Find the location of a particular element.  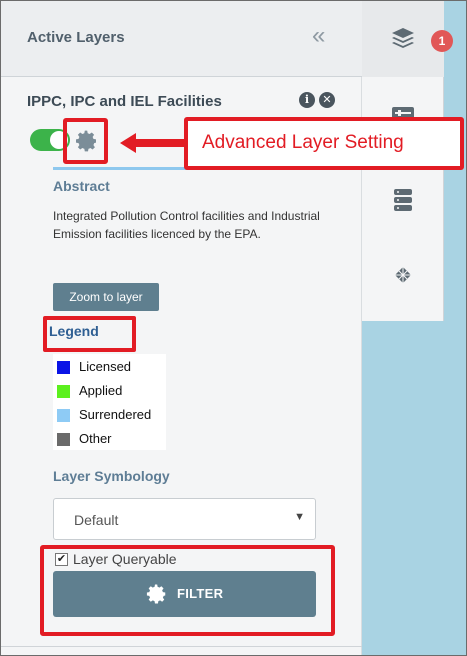

legend-list: Licensed Applied Surrendered Other is located at coordinates (109, 402).